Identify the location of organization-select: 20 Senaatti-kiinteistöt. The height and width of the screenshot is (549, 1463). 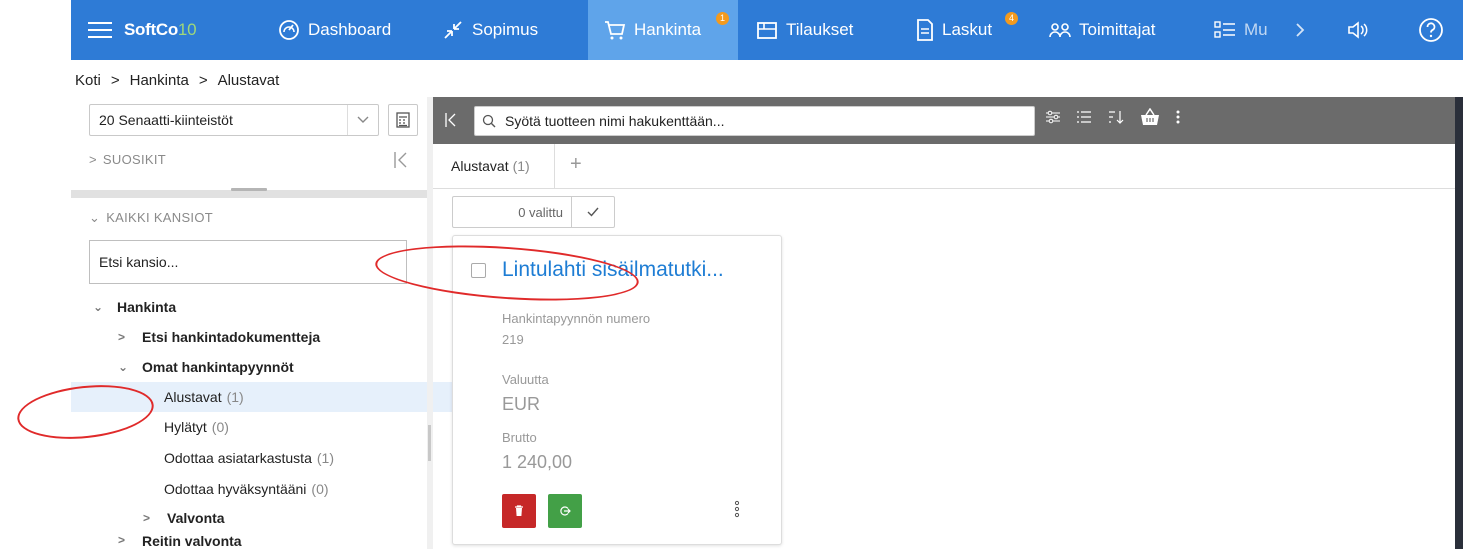
(234, 120).